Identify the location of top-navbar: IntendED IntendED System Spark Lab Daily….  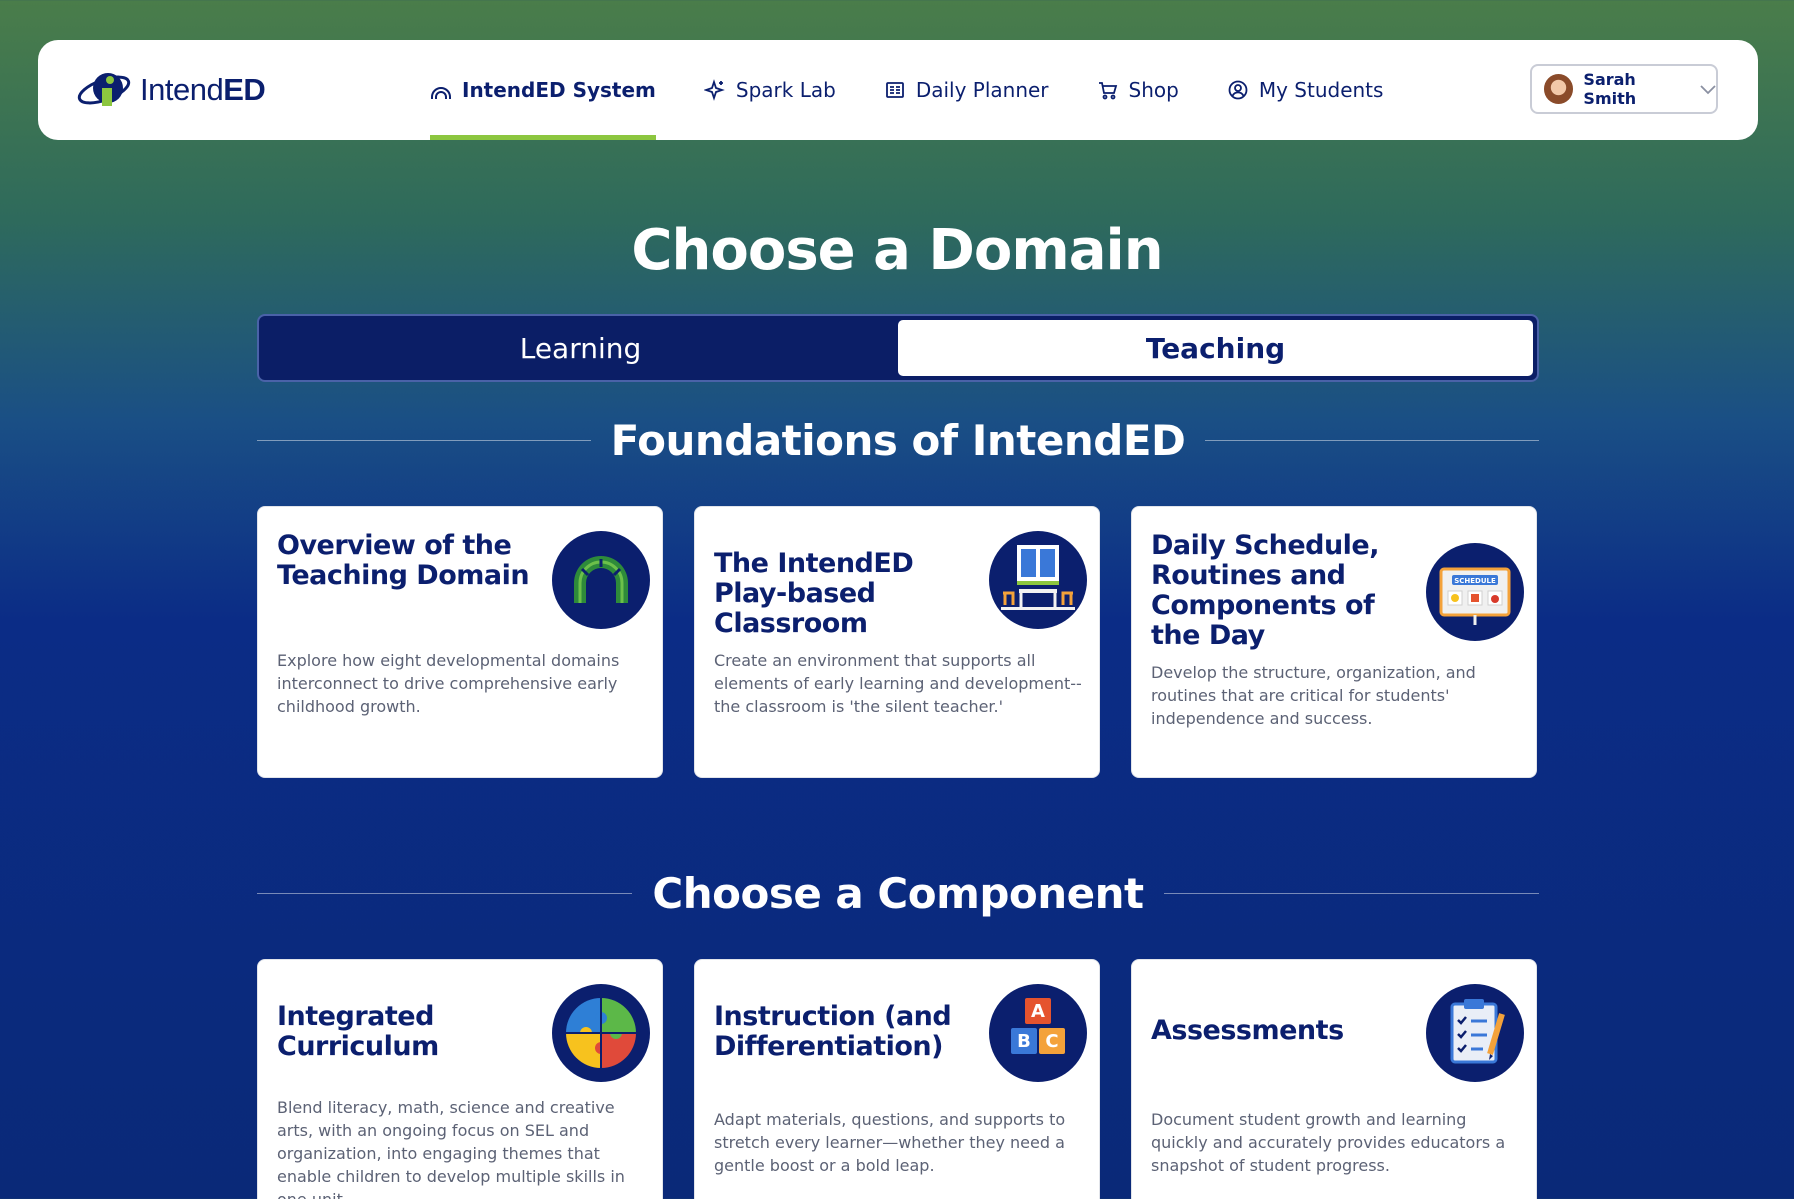
(898, 90).